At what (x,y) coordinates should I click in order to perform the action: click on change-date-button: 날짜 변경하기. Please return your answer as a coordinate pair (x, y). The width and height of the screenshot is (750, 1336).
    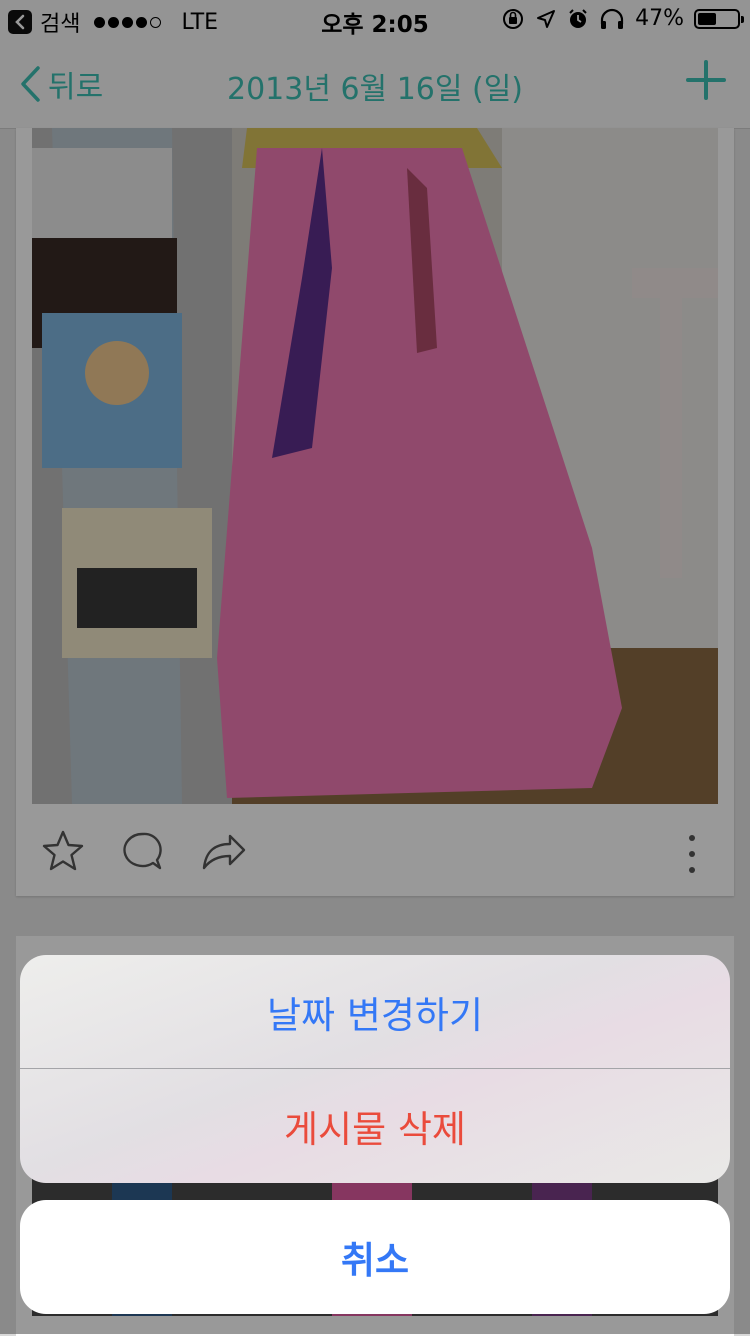
    Looking at the image, I should click on (375, 1012).